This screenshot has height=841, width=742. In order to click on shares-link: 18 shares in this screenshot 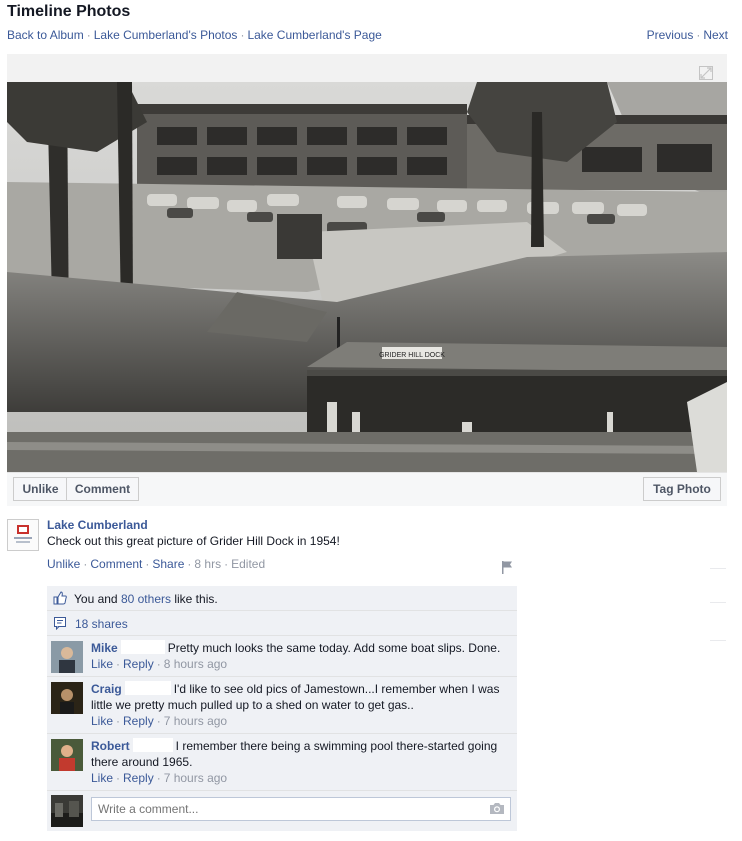, I will do `click(101, 624)`.